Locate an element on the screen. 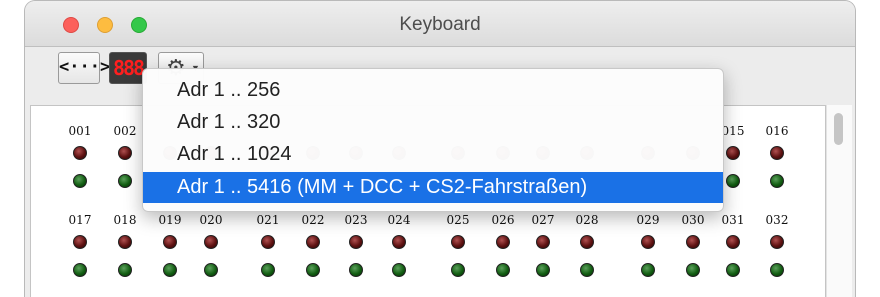 The image size is (880, 297). key-label: 018 is located at coordinates (125, 220).